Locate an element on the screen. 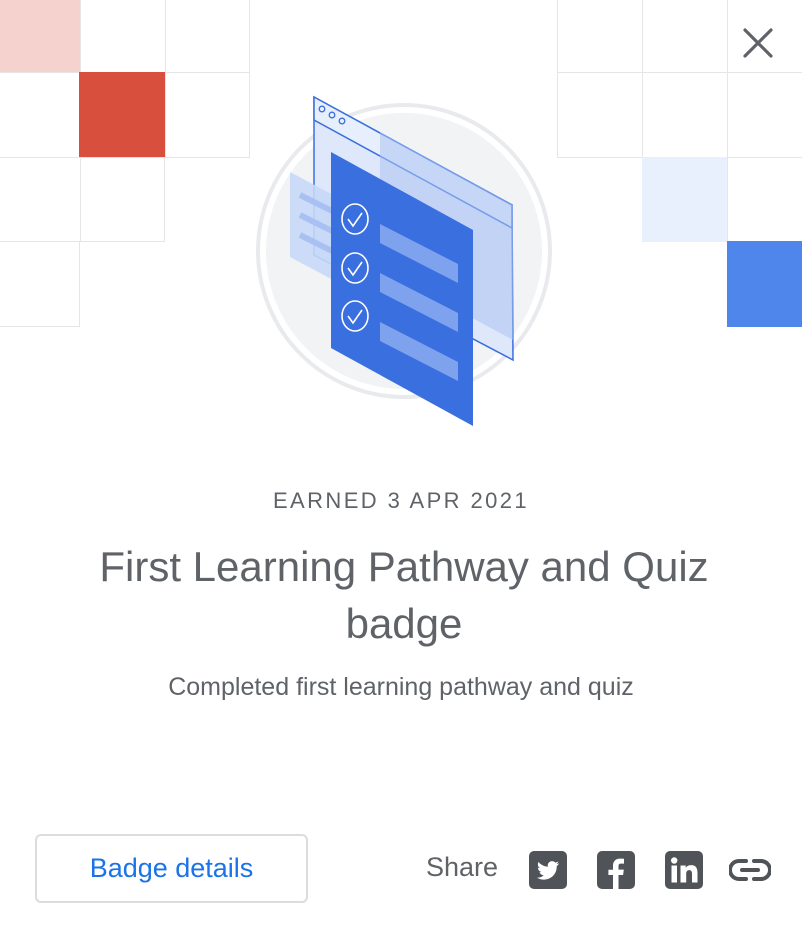 The width and height of the screenshot is (802, 929). checklist-badge-icon is located at coordinates (404, 260).